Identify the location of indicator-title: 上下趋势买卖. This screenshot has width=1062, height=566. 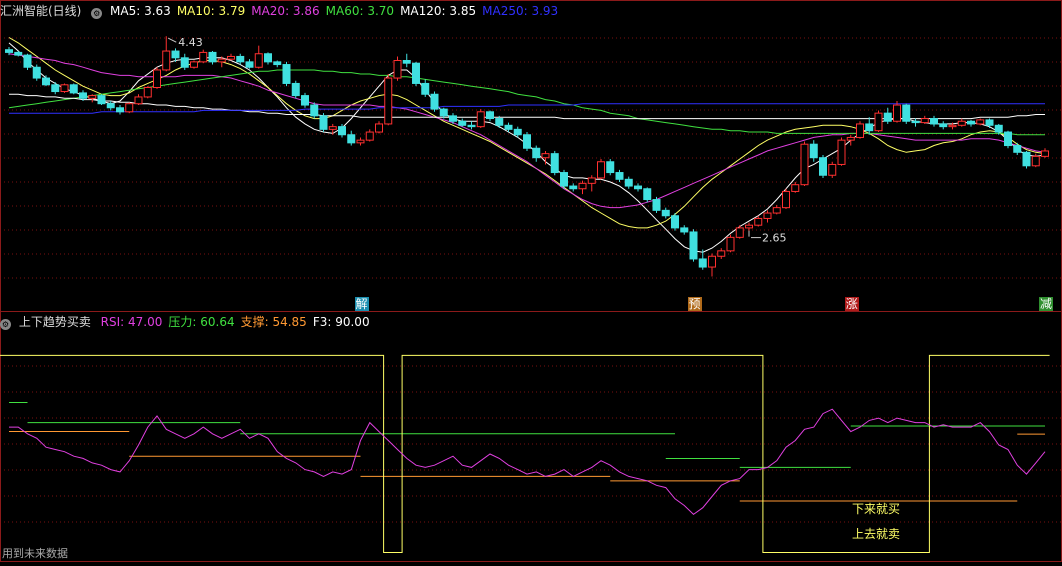
(55, 322).